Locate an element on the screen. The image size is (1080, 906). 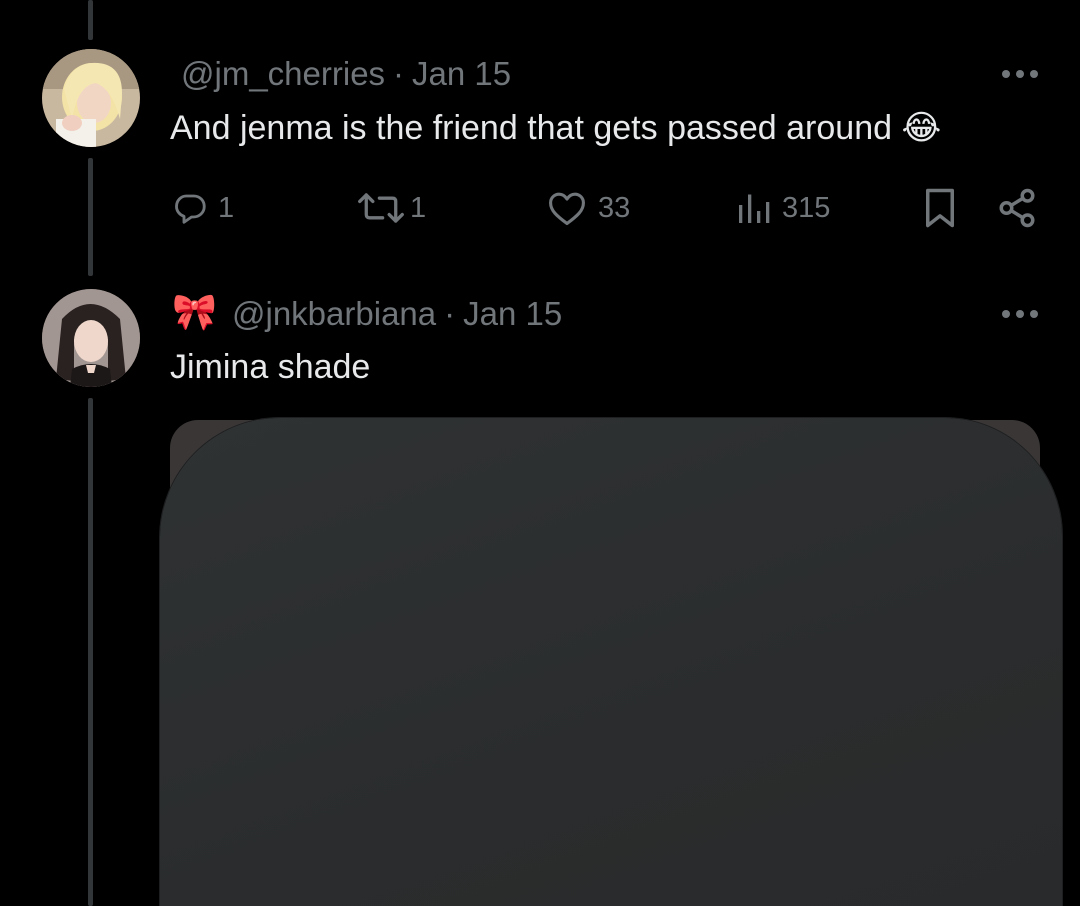
like-button: 33 is located at coordinates (588, 208).